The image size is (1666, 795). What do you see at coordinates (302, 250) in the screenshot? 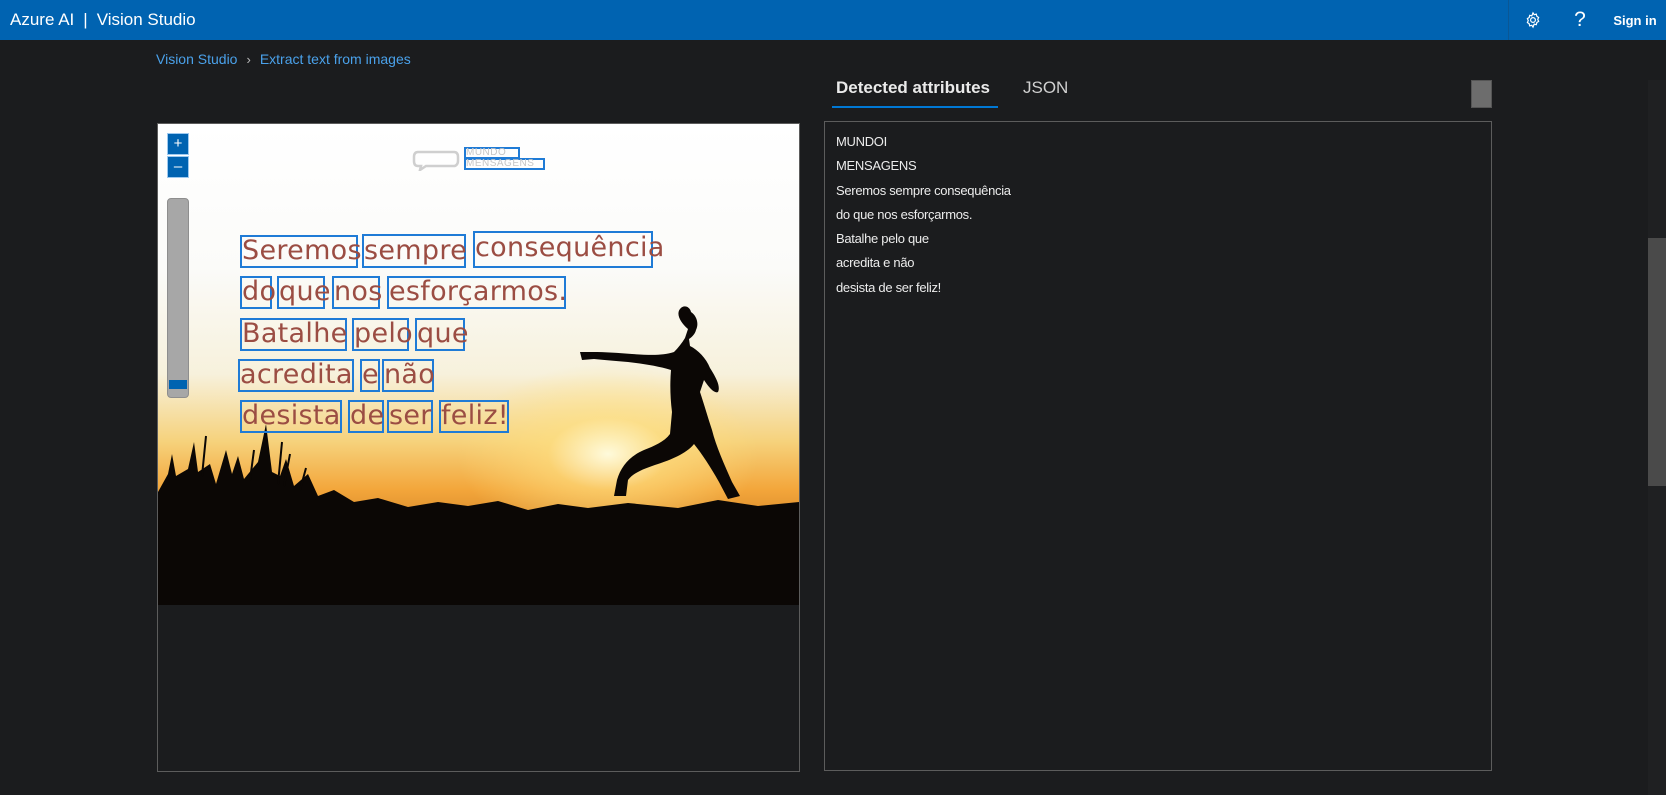
I see `ocr-word: Seremos` at bounding box center [302, 250].